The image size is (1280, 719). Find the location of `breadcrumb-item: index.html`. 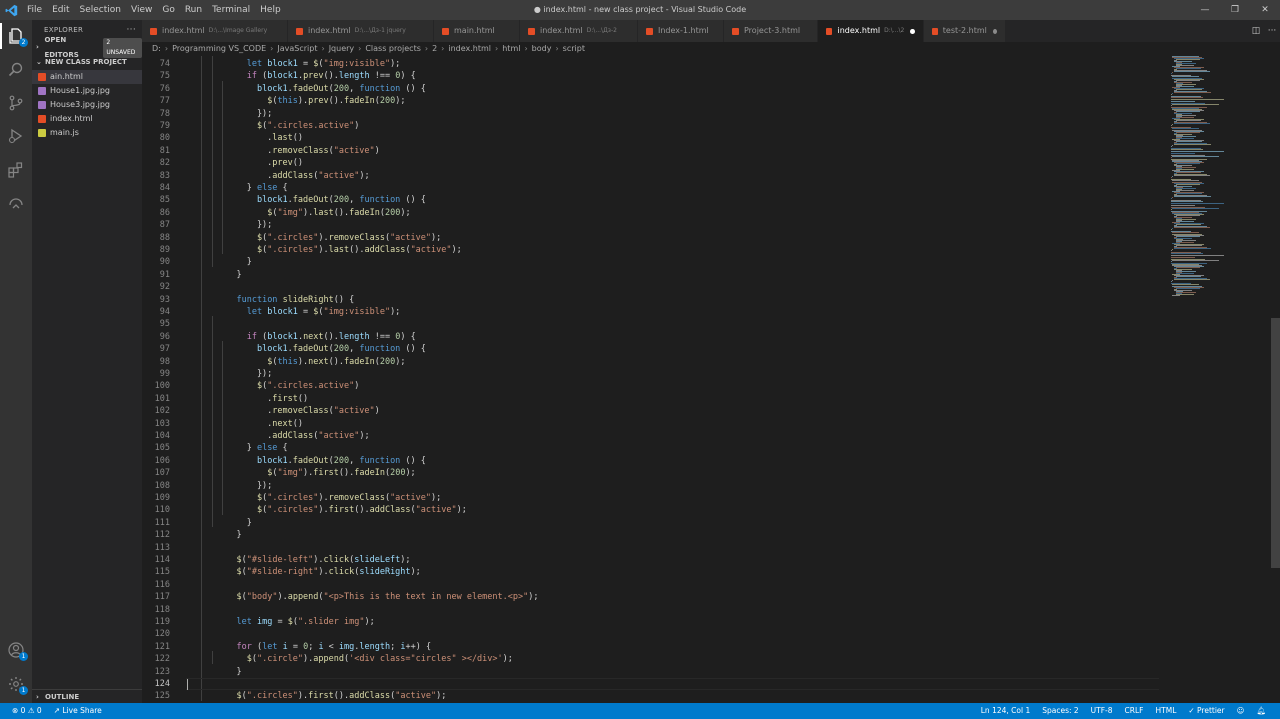

breadcrumb-item: index.html is located at coordinates (469, 49).